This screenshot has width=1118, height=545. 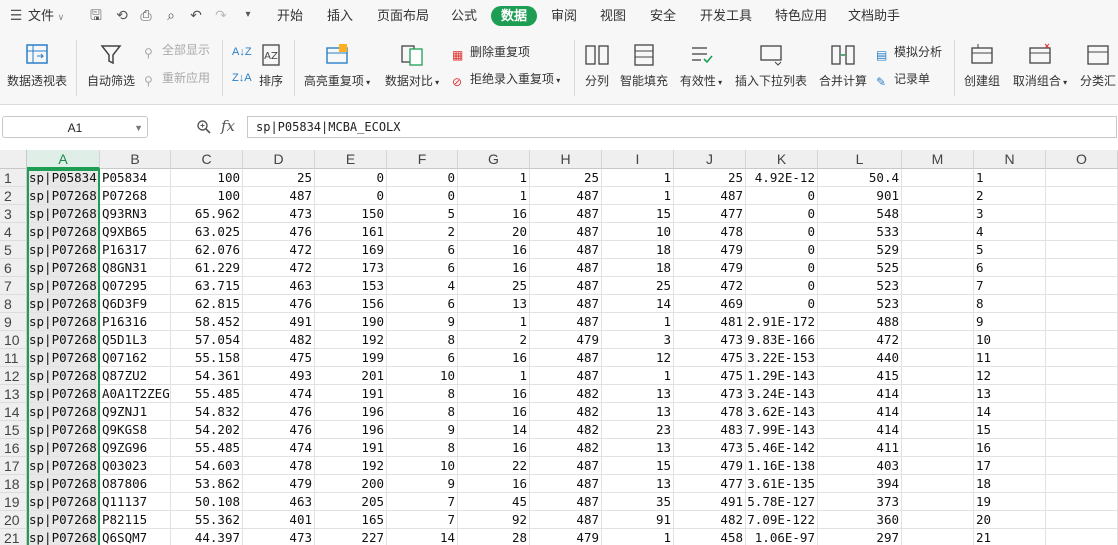 What do you see at coordinates (938, 448) in the screenshot?
I see `cell-m16` at bounding box center [938, 448].